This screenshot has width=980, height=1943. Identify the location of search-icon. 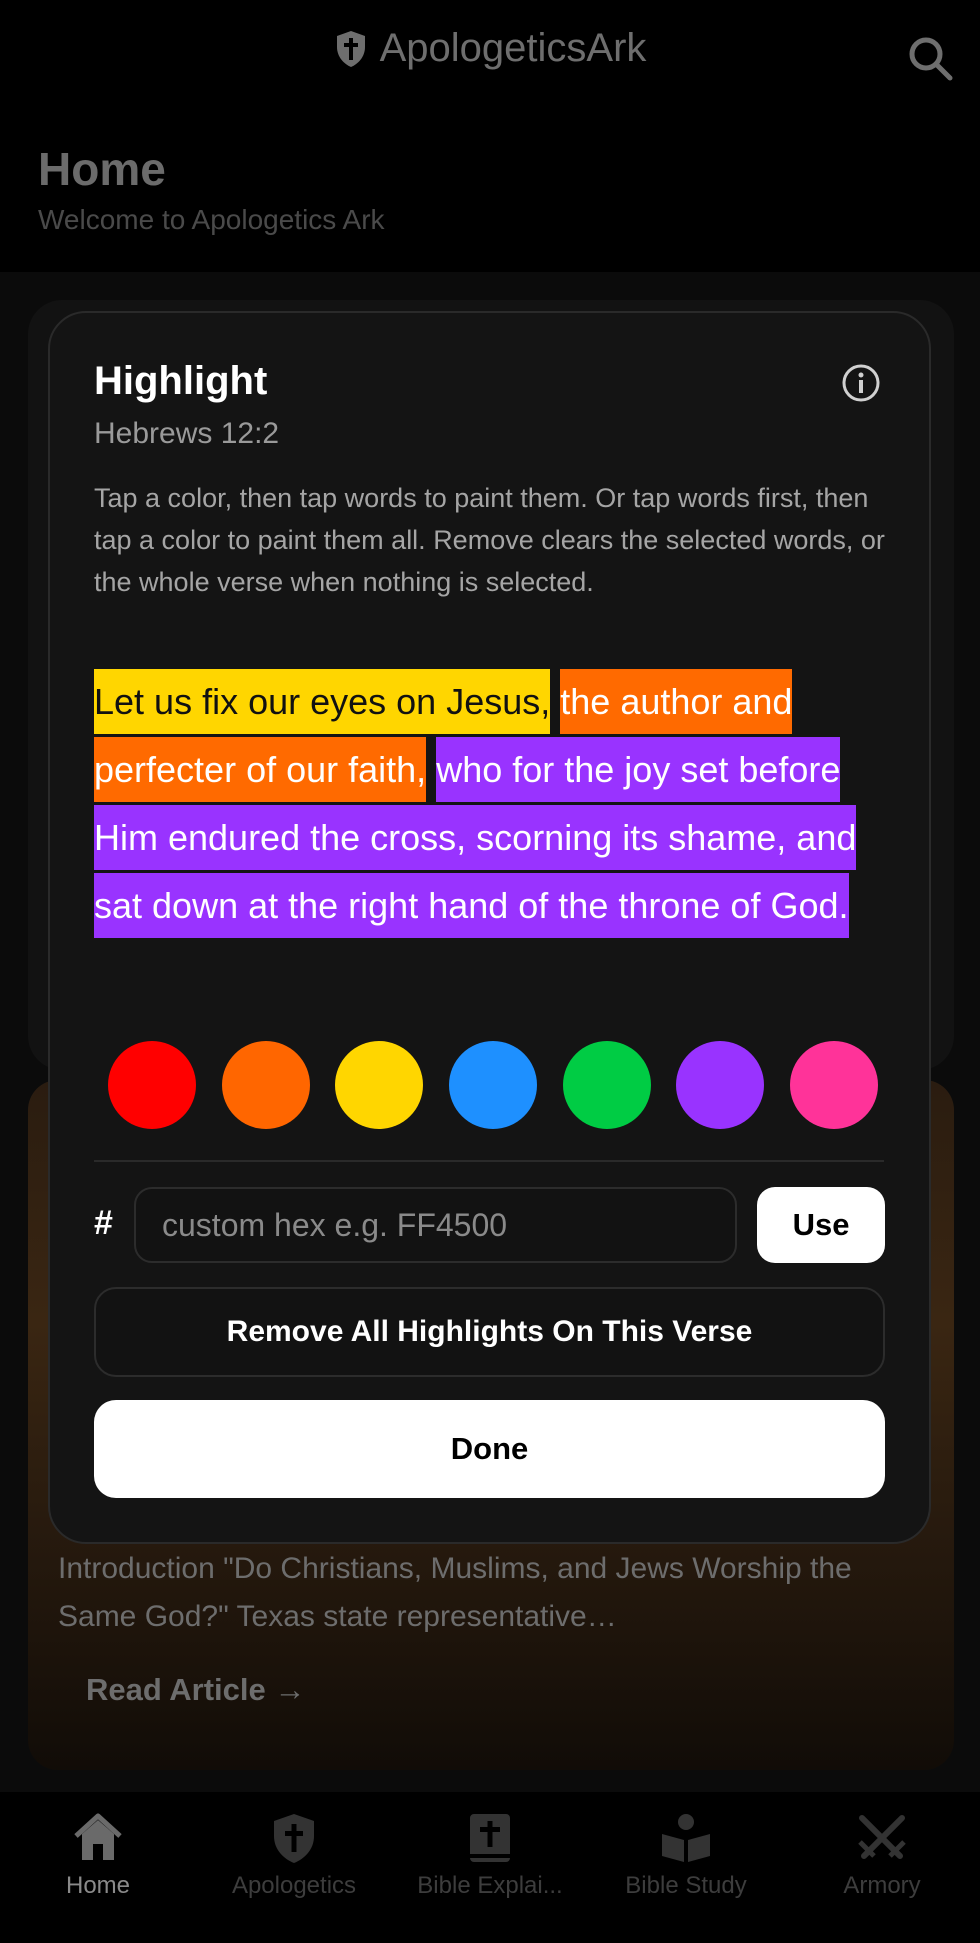
(930, 58).